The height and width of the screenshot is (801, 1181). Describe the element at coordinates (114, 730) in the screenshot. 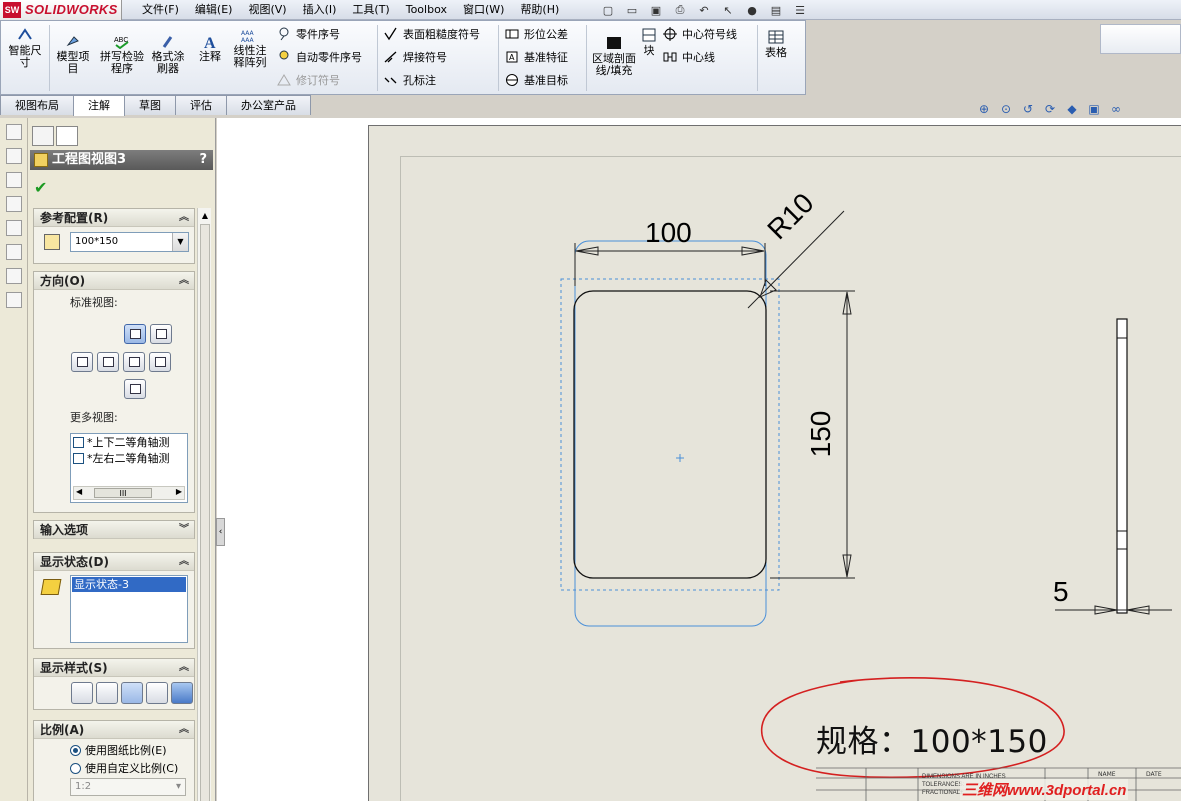

I see `scale-header: 比例(A) ︽` at that location.